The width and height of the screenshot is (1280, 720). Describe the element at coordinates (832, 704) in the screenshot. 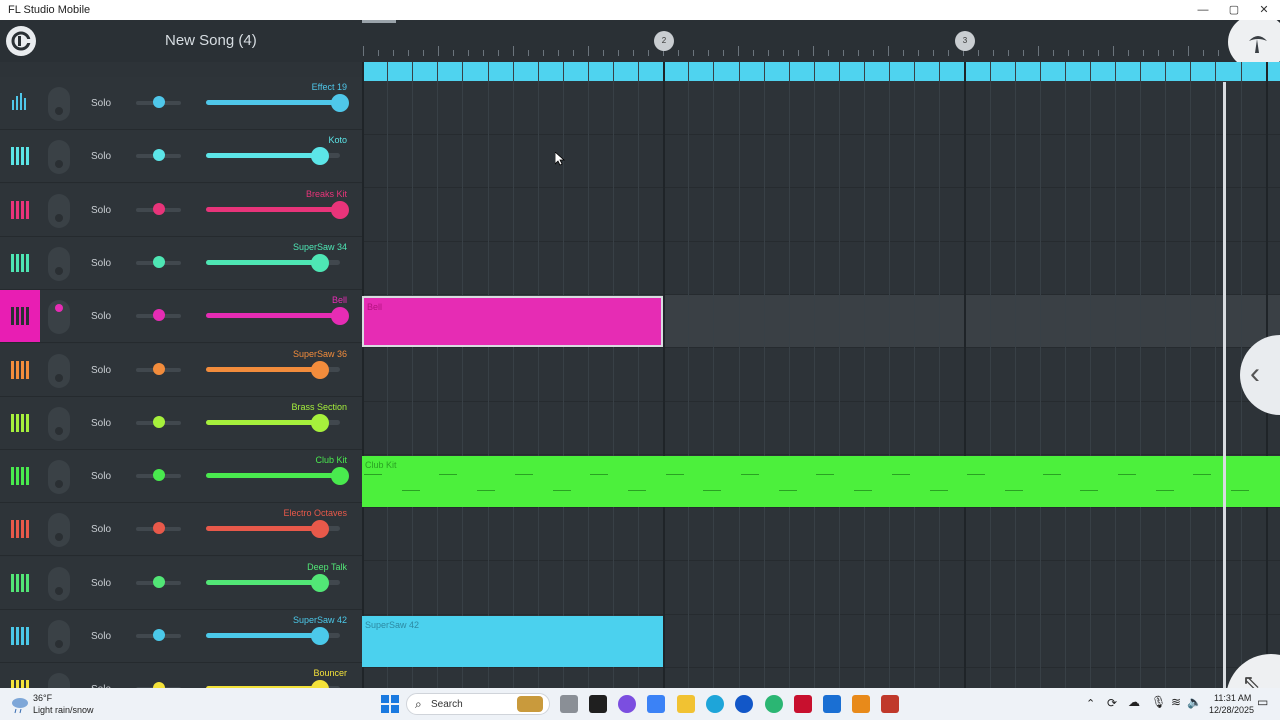

I see `outlook-icon` at that location.